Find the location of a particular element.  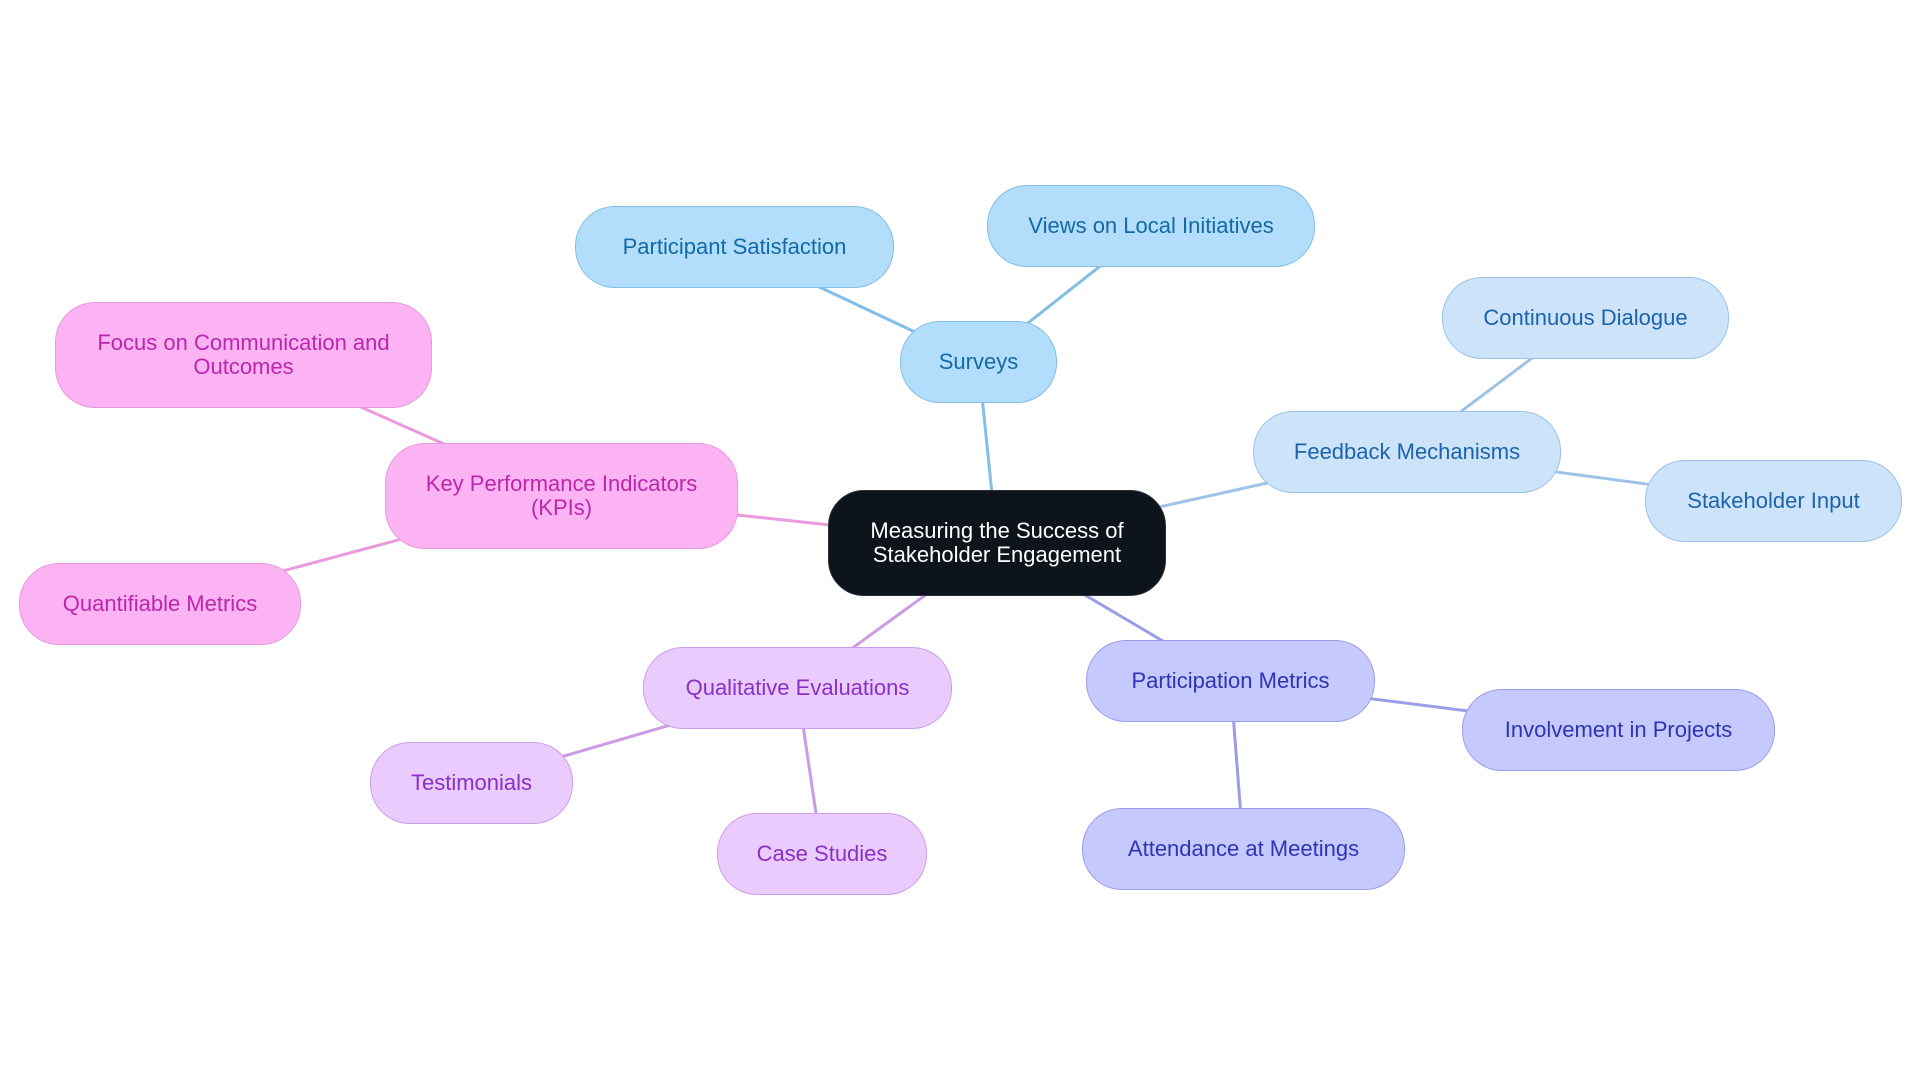

node-stakeholder-input: Stakeholder Input is located at coordinates (1773, 501).